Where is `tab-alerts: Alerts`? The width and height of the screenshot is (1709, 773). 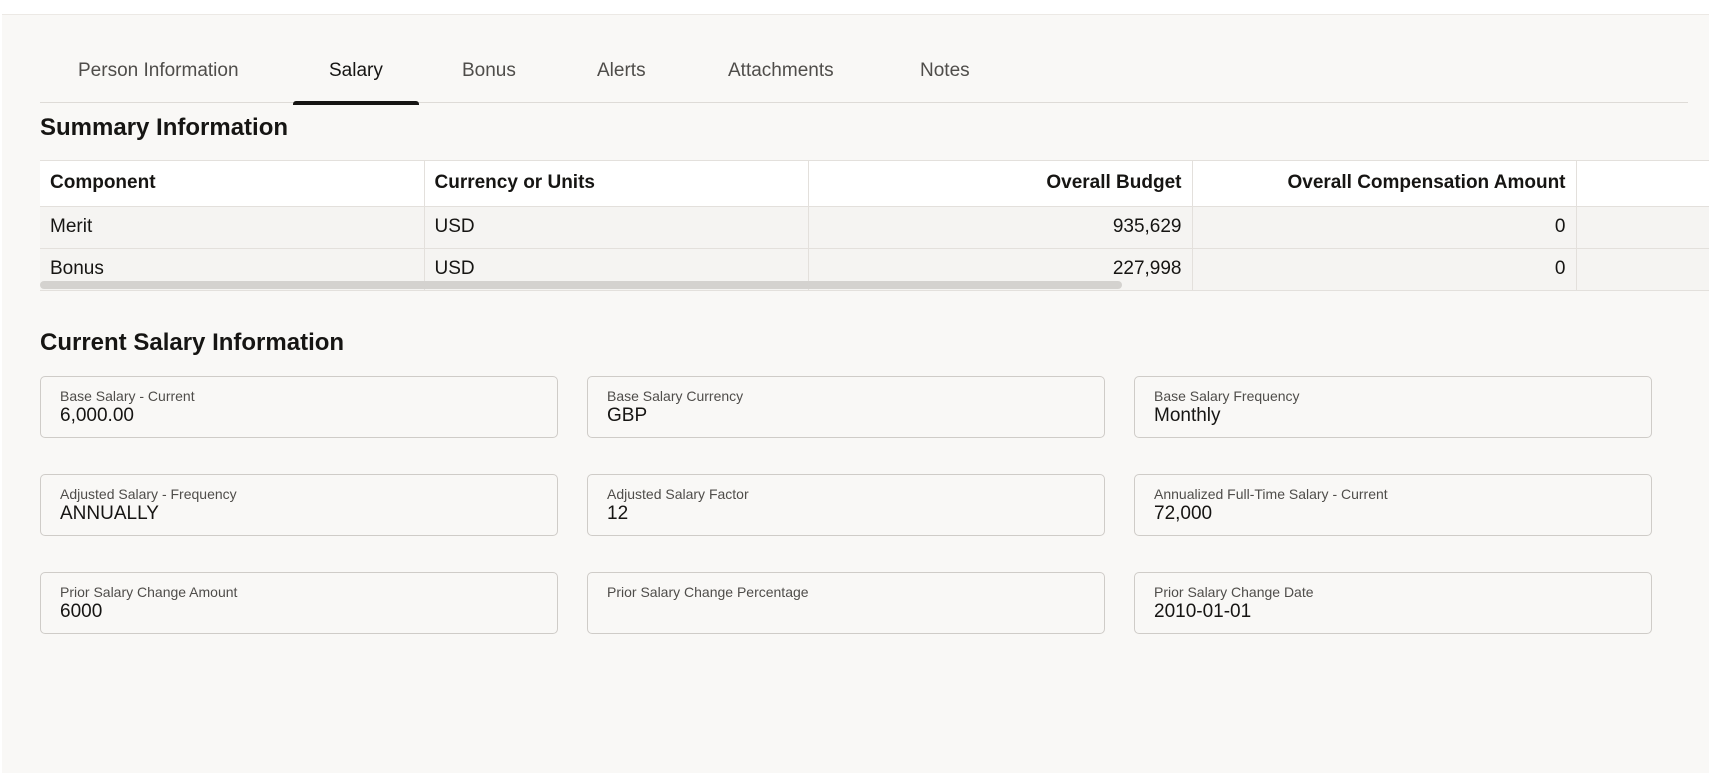
tab-alerts: Alerts is located at coordinates (621, 81).